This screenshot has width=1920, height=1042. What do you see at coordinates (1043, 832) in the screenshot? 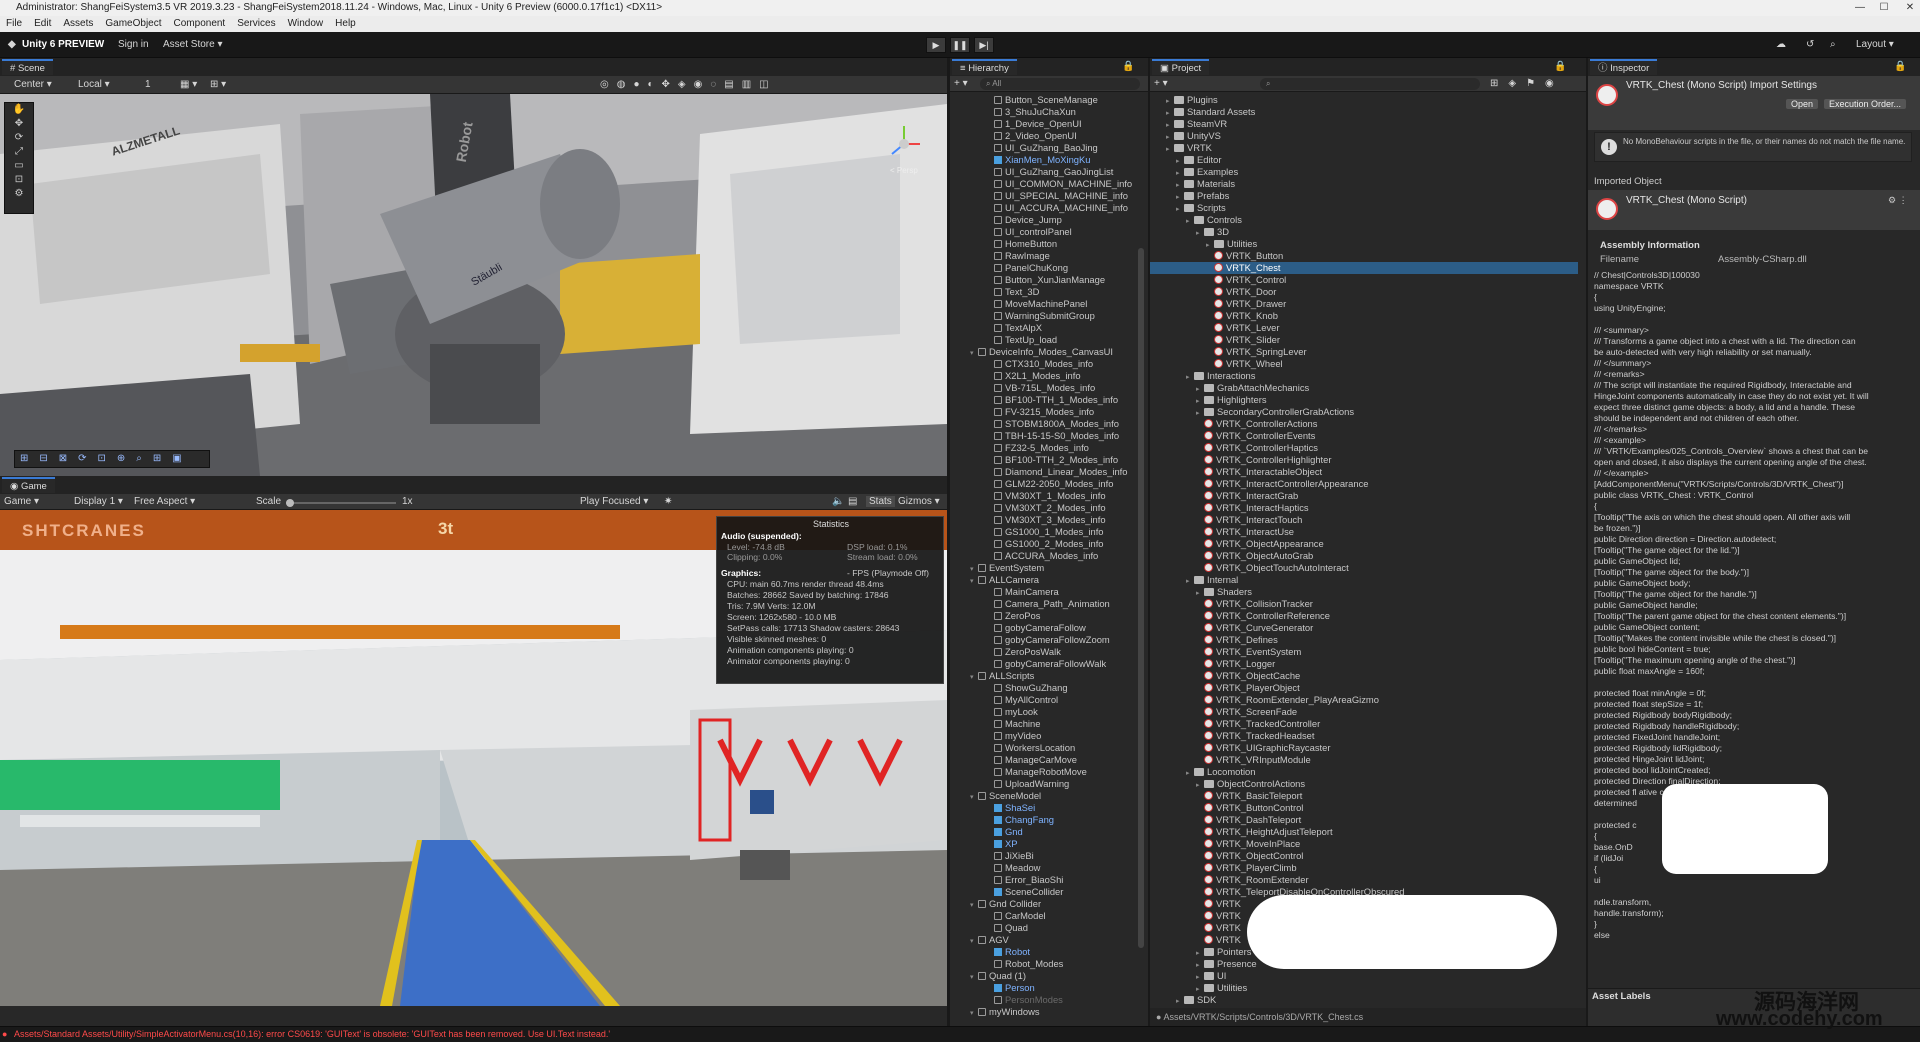
I see `hierarchy-item: Gnd` at bounding box center [1043, 832].